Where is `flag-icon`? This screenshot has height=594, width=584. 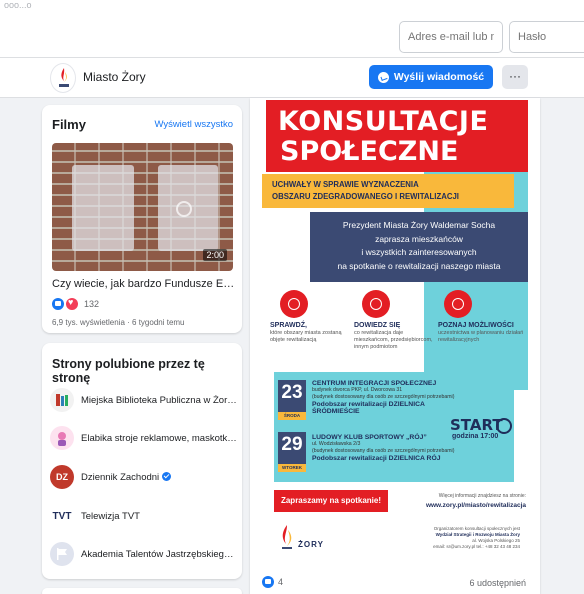 flag-icon is located at coordinates (62, 554).